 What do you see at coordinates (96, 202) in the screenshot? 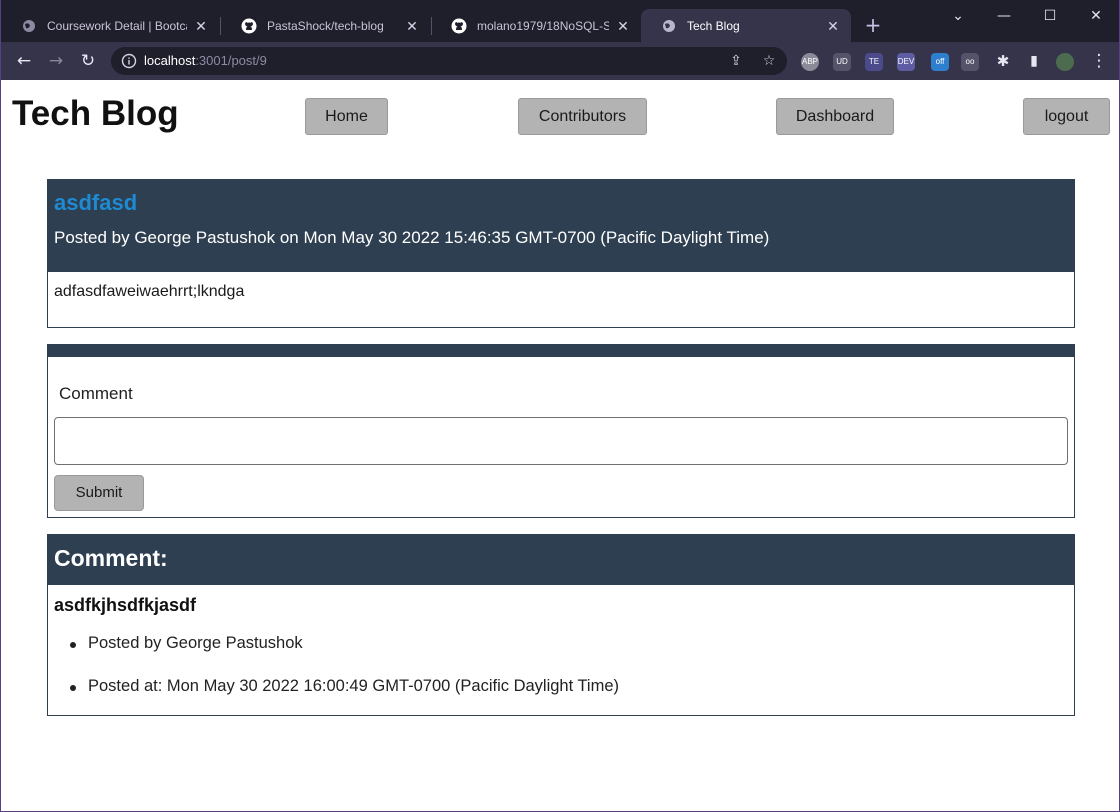
I see `post-title: asdfasd` at bounding box center [96, 202].